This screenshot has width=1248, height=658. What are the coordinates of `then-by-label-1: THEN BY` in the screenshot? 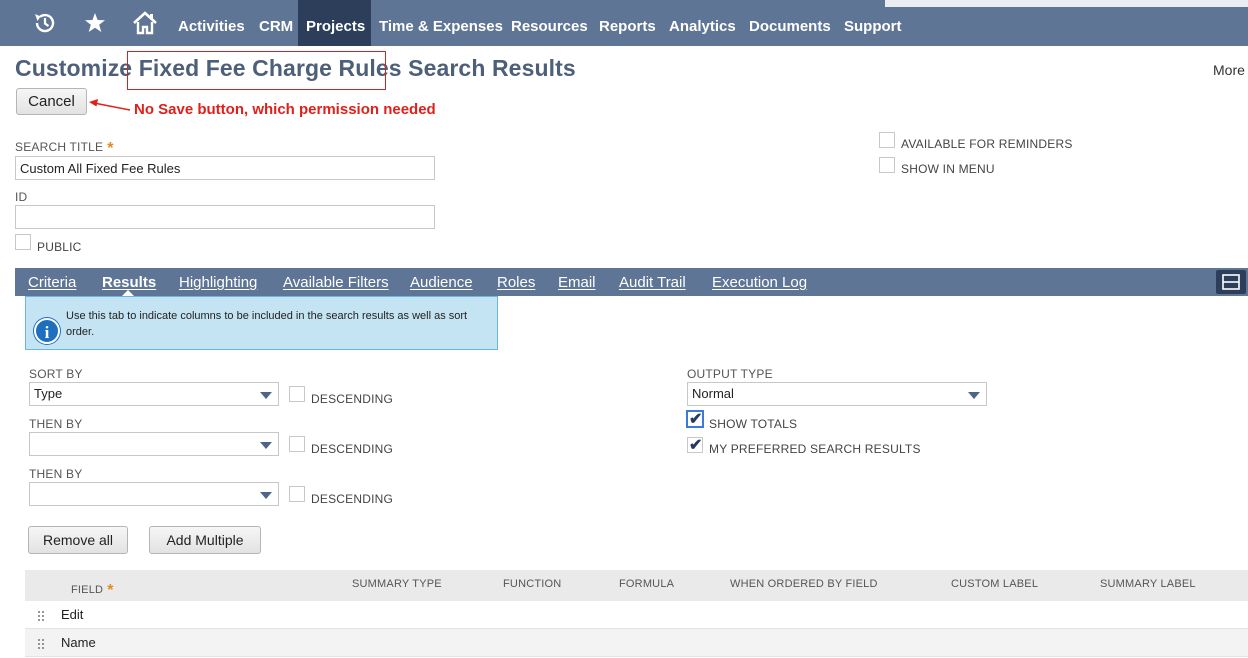 It's located at (56, 424).